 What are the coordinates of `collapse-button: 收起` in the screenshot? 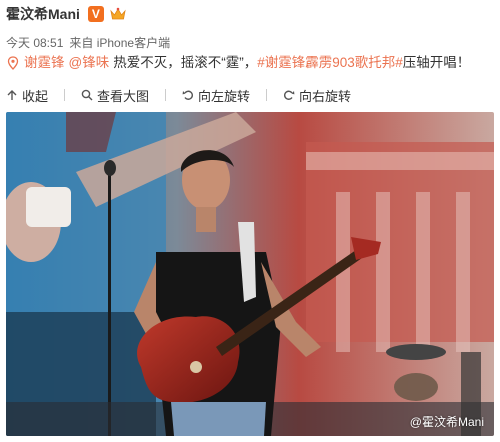 It's located at (27, 95).